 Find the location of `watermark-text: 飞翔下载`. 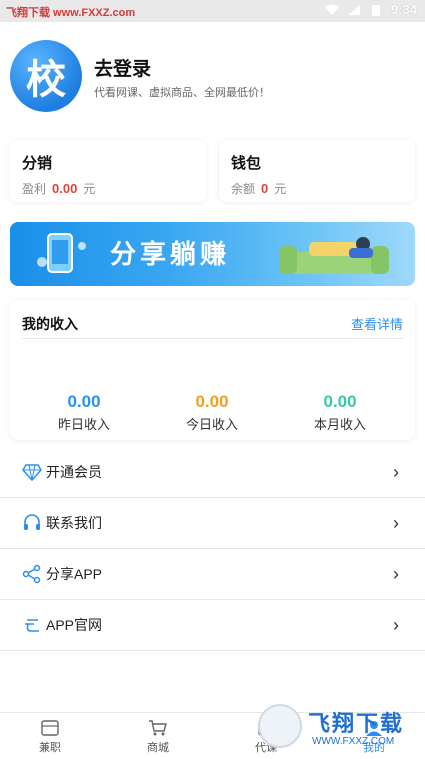

watermark-text: 飞翔下载 is located at coordinates (356, 723).